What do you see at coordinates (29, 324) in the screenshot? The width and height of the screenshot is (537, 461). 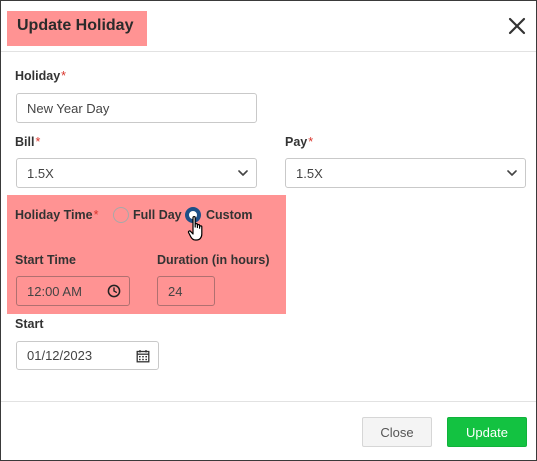 I see `start-label: Start` at bounding box center [29, 324].